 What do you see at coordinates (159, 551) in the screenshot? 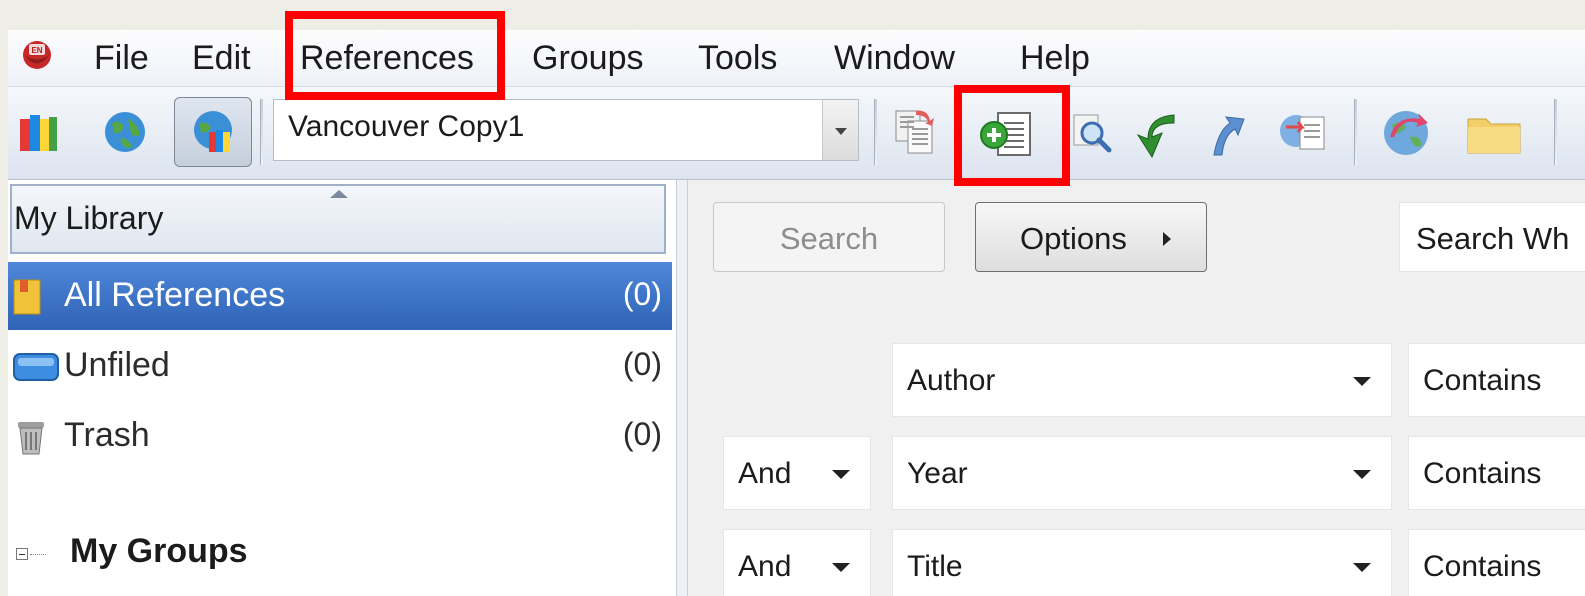
I see `my-groups-heading: My Groups` at bounding box center [159, 551].